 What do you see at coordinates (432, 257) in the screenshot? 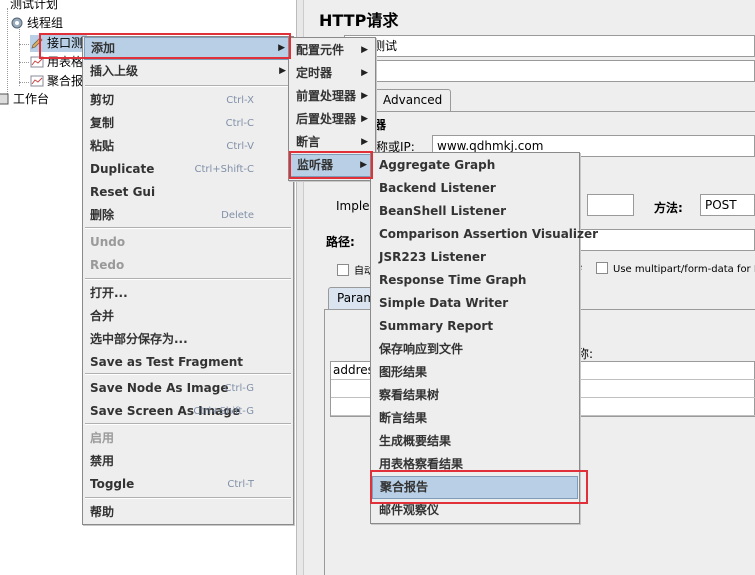
I see `menu-item-label: JSR223 Listener` at bounding box center [432, 257].